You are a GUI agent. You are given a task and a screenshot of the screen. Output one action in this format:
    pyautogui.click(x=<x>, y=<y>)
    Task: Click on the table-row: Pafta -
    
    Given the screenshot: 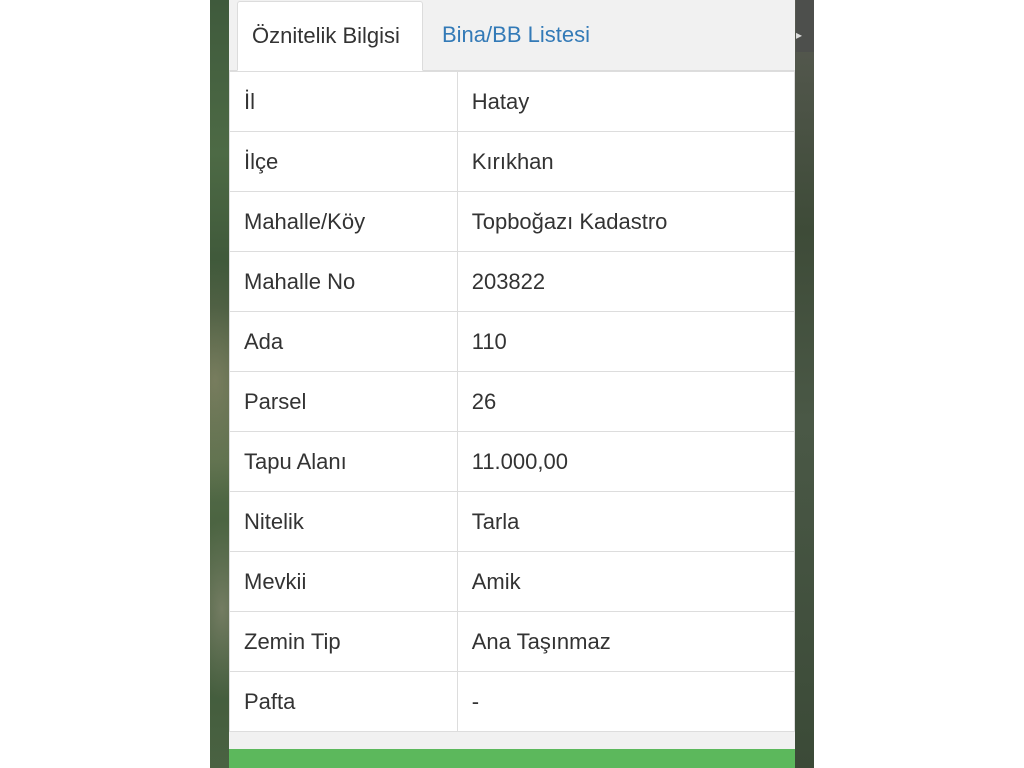 What is the action you would take?
    pyautogui.click(x=512, y=701)
    